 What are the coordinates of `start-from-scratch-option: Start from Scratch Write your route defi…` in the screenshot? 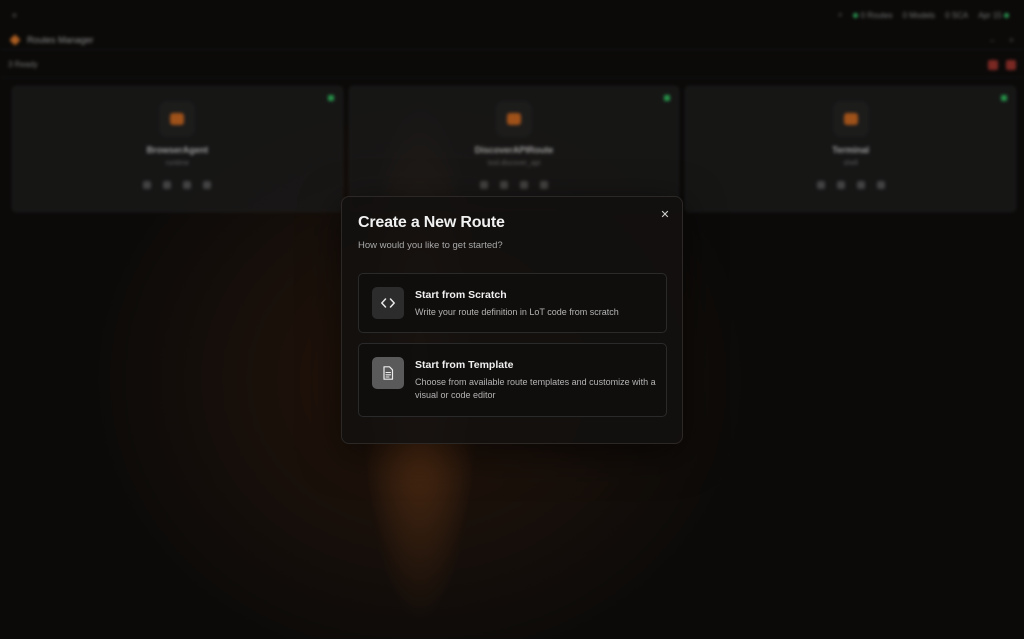 It's located at (512, 303).